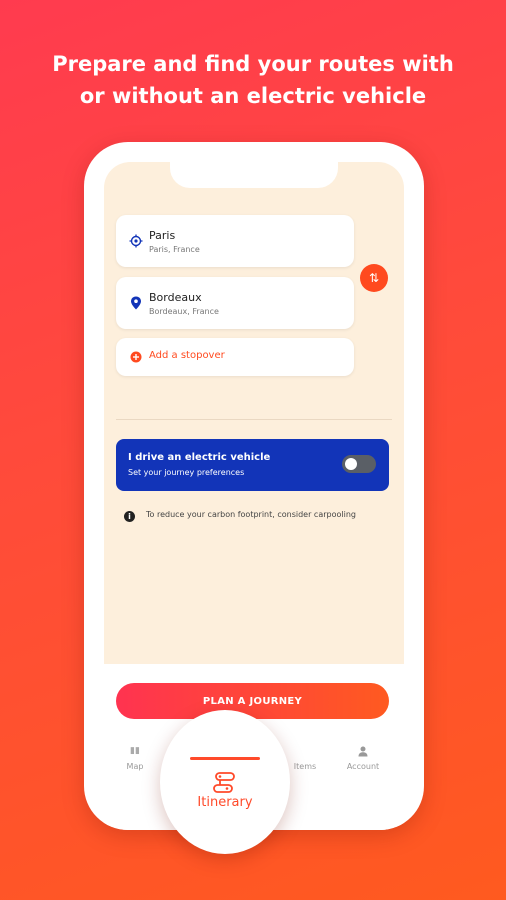  I want to click on tab-account: Account, so click(363, 758).